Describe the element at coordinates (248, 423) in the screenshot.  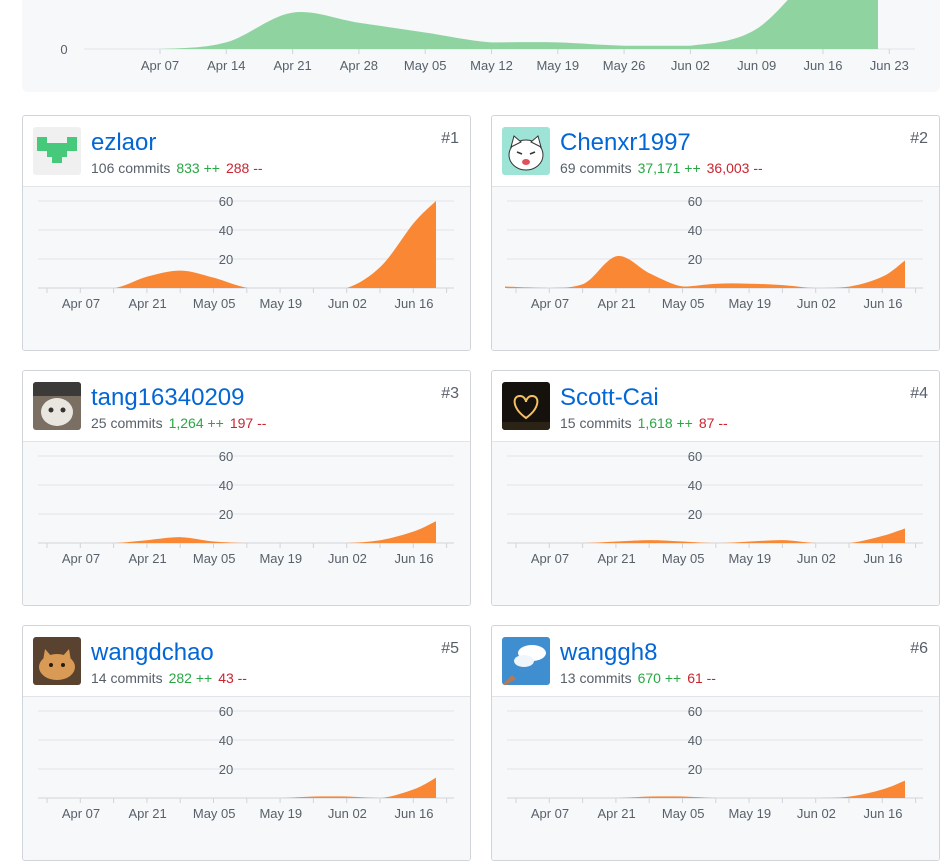
I see `deletions-count: 197 --` at that location.